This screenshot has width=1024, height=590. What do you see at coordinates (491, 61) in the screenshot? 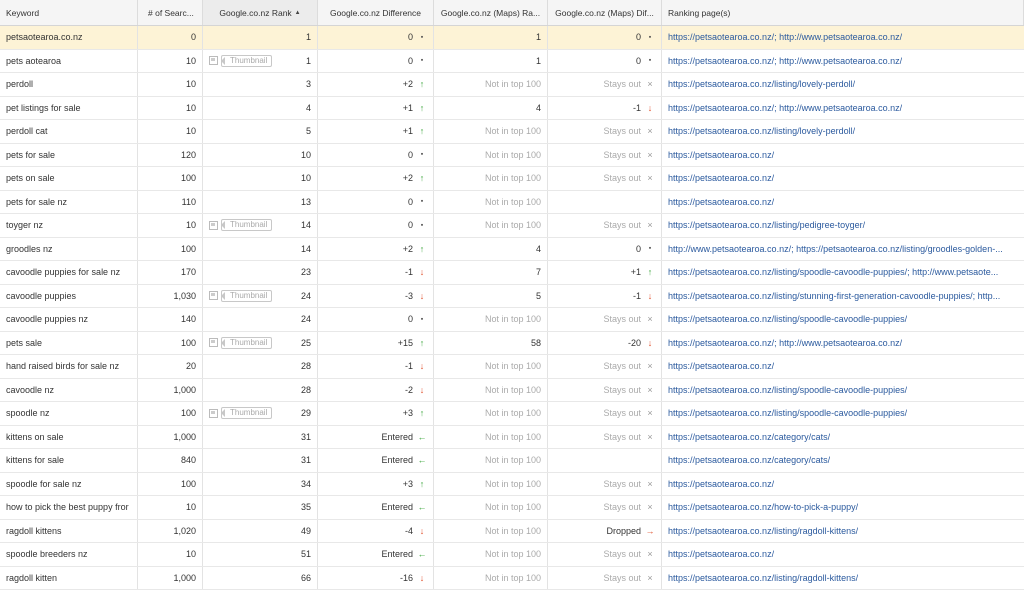
I see `maps-rank-cell: 1` at bounding box center [491, 61].